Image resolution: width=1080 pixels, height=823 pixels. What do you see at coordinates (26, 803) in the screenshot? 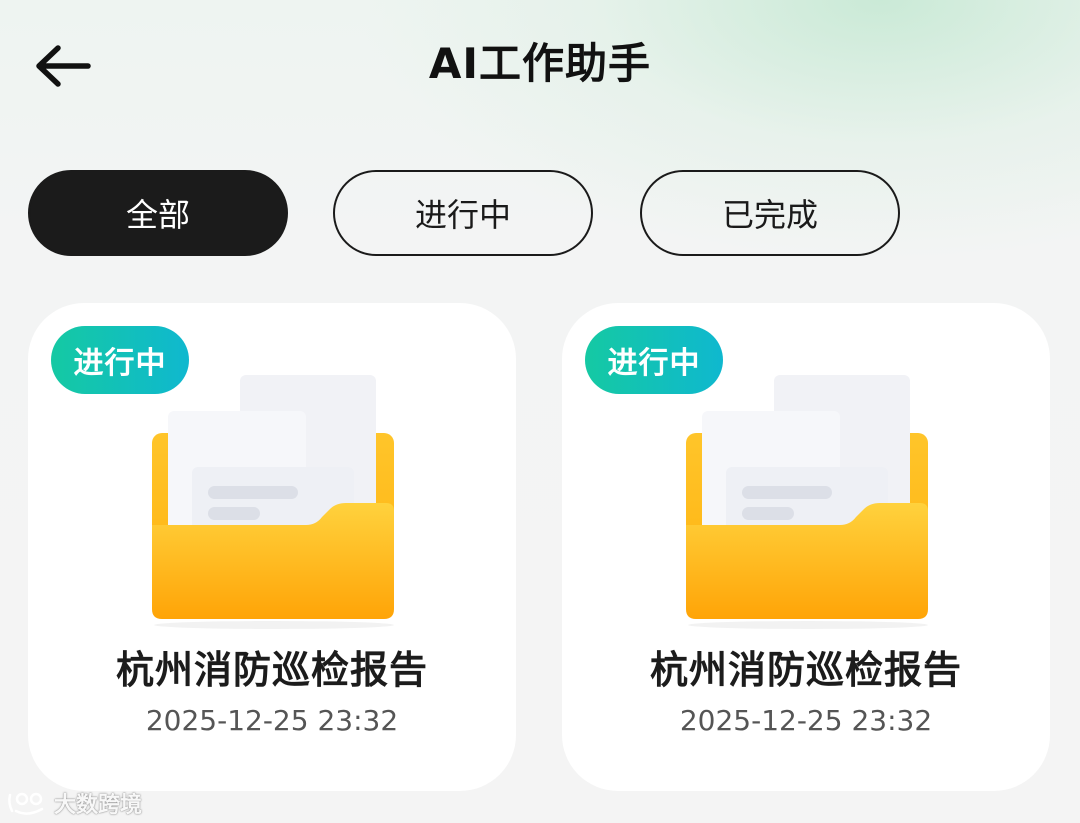
I see `watermark-logo-icon` at bounding box center [26, 803].